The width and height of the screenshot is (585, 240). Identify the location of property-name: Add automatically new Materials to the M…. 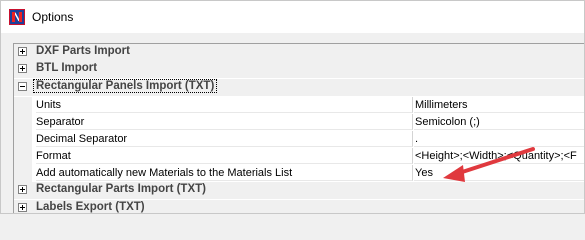
(224, 173).